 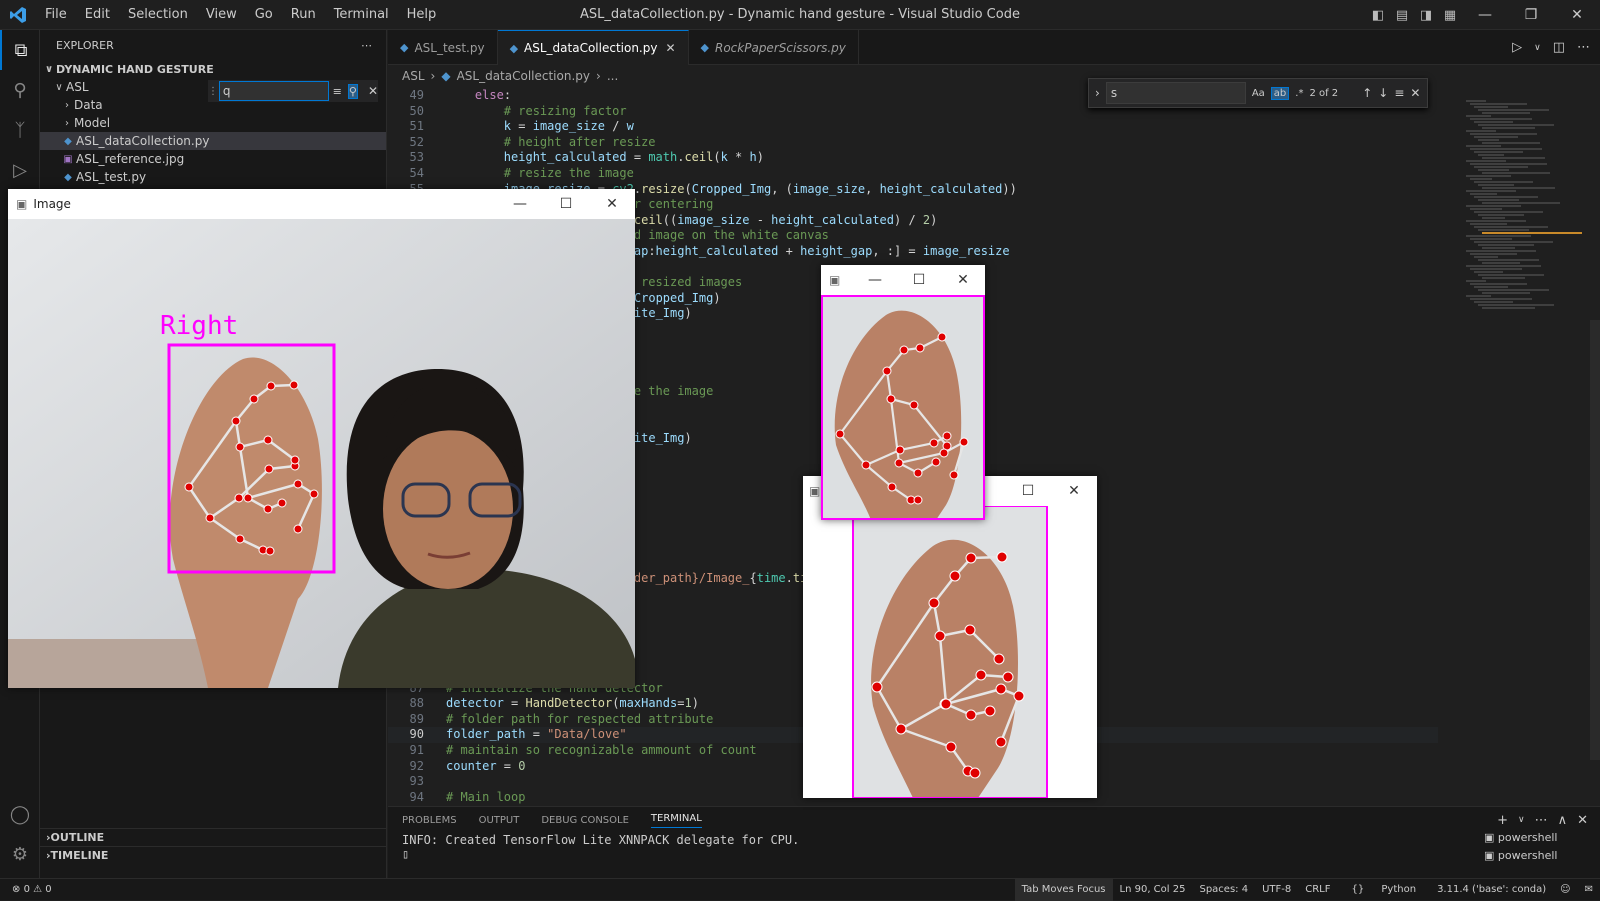 I want to click on restore-icon: ❐, so click(x=1531, y=15).